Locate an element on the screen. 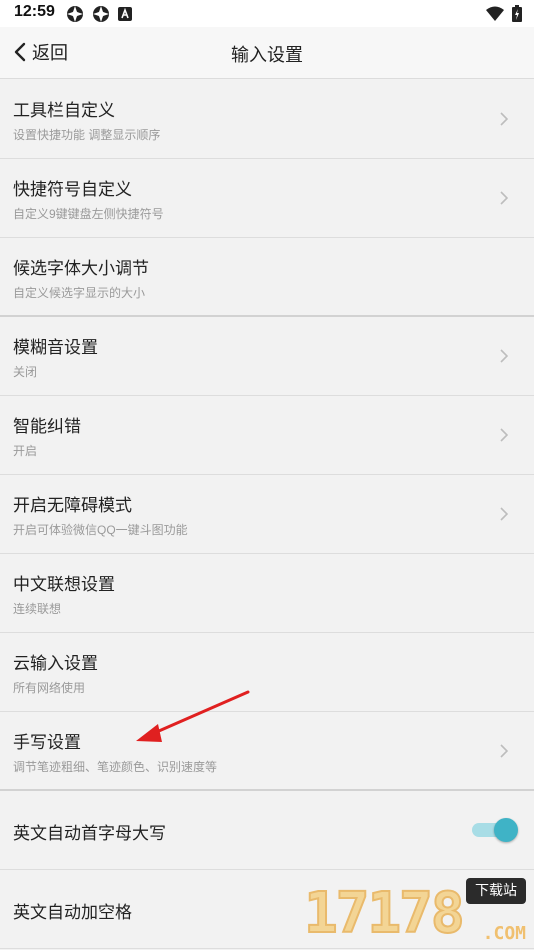  a-badge-icon is located at coordinates (125, 14).